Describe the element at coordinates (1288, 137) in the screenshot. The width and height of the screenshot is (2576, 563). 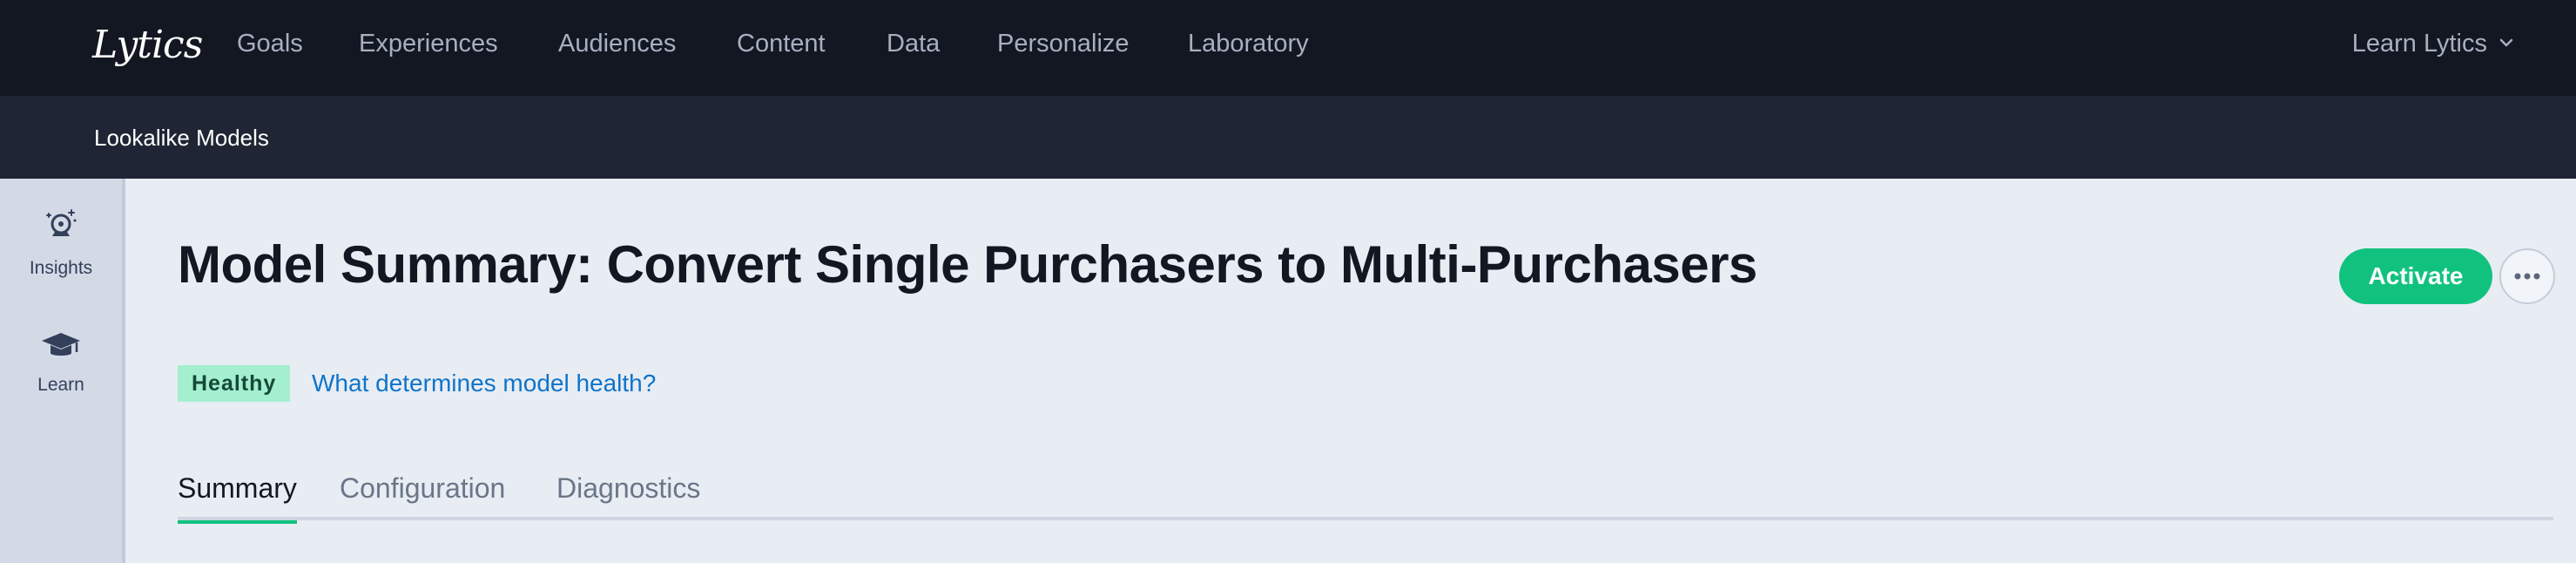
I see `sub-navigation: Lookalike Models` at that location.